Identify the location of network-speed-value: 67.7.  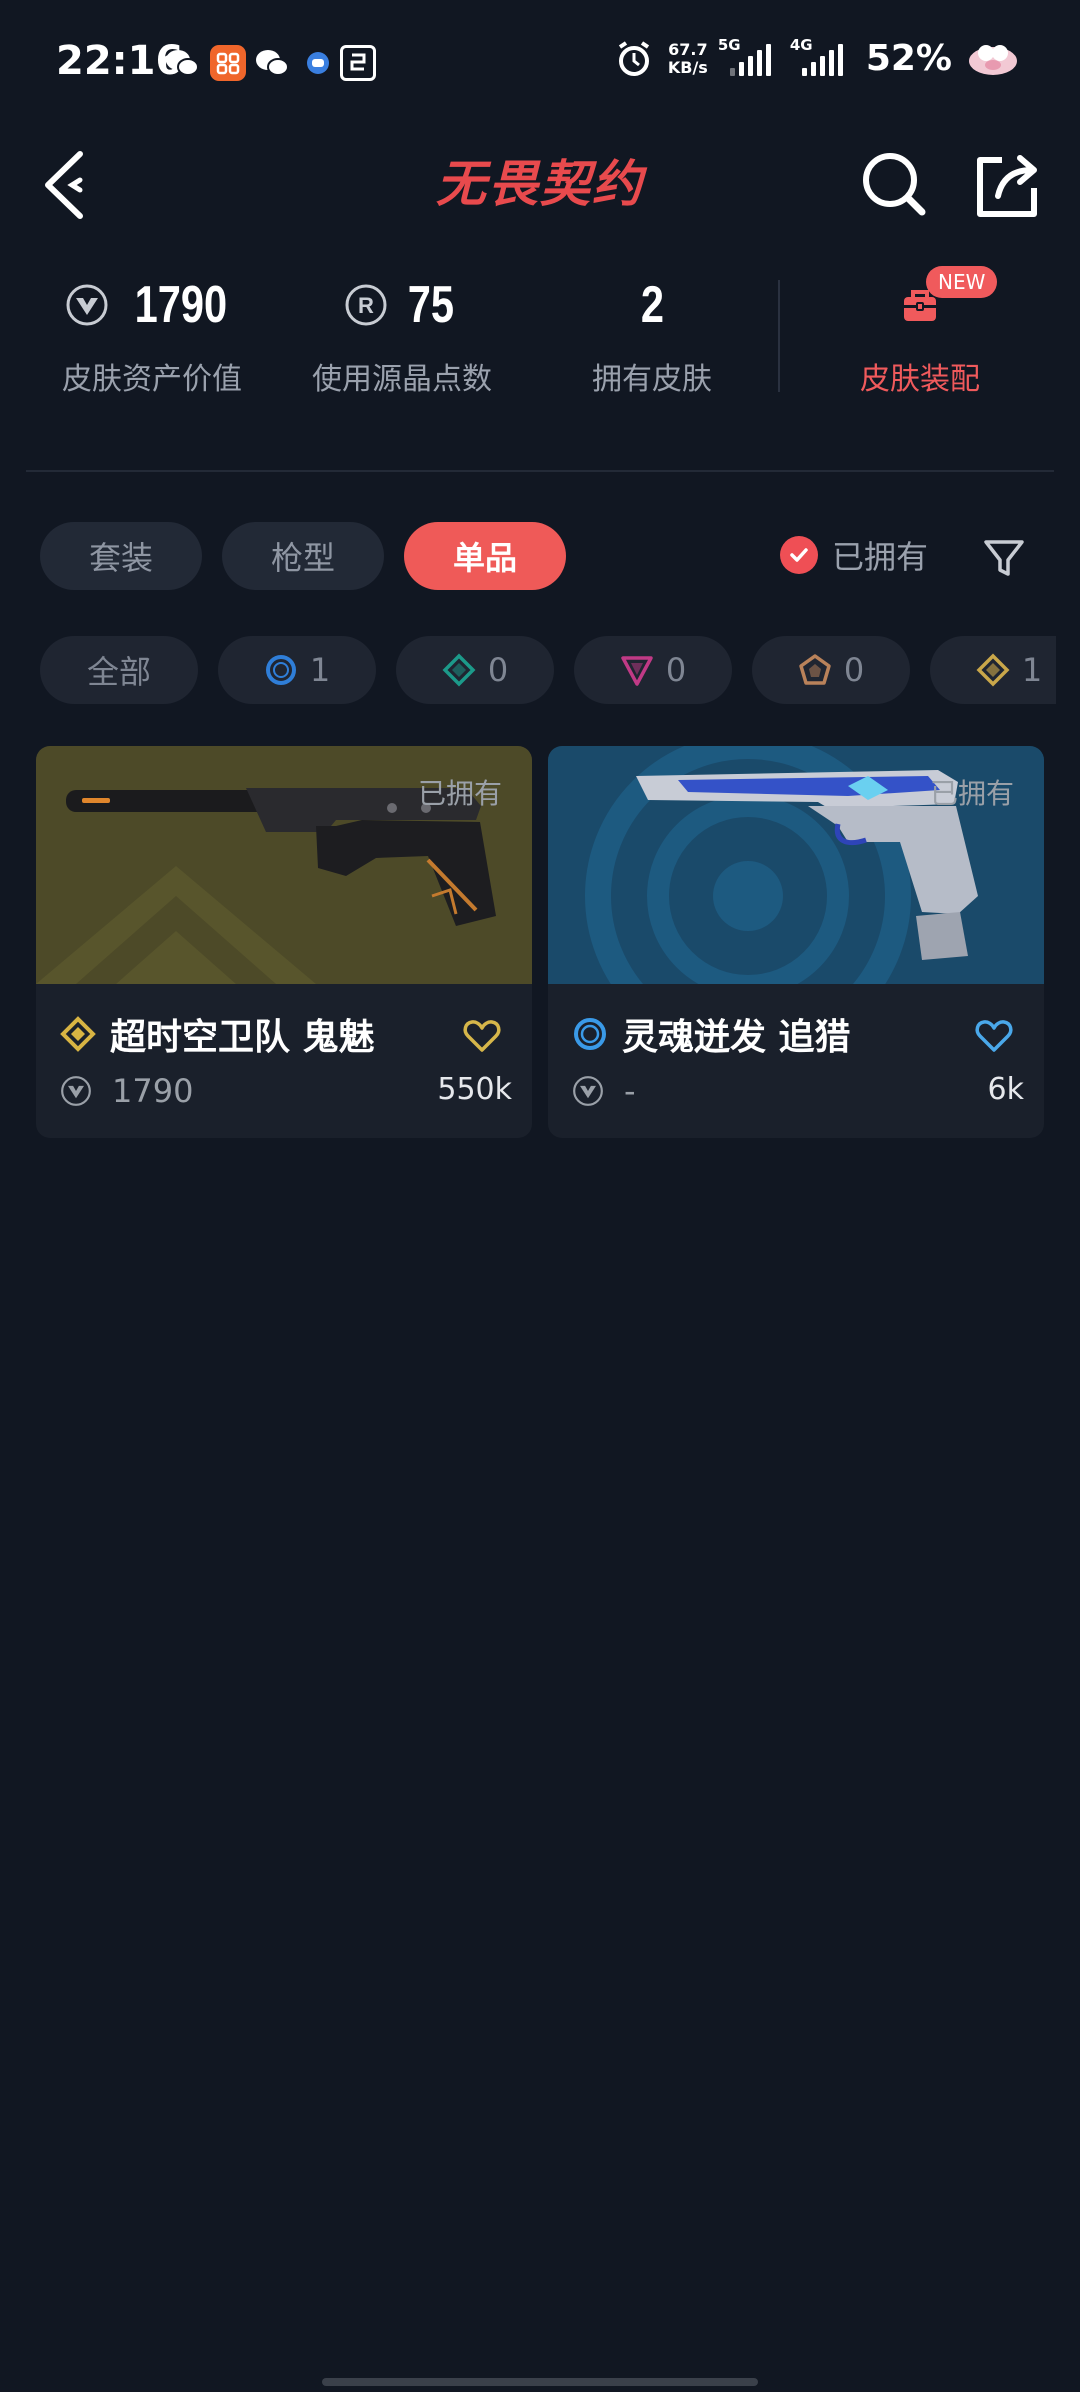
(688, 49).